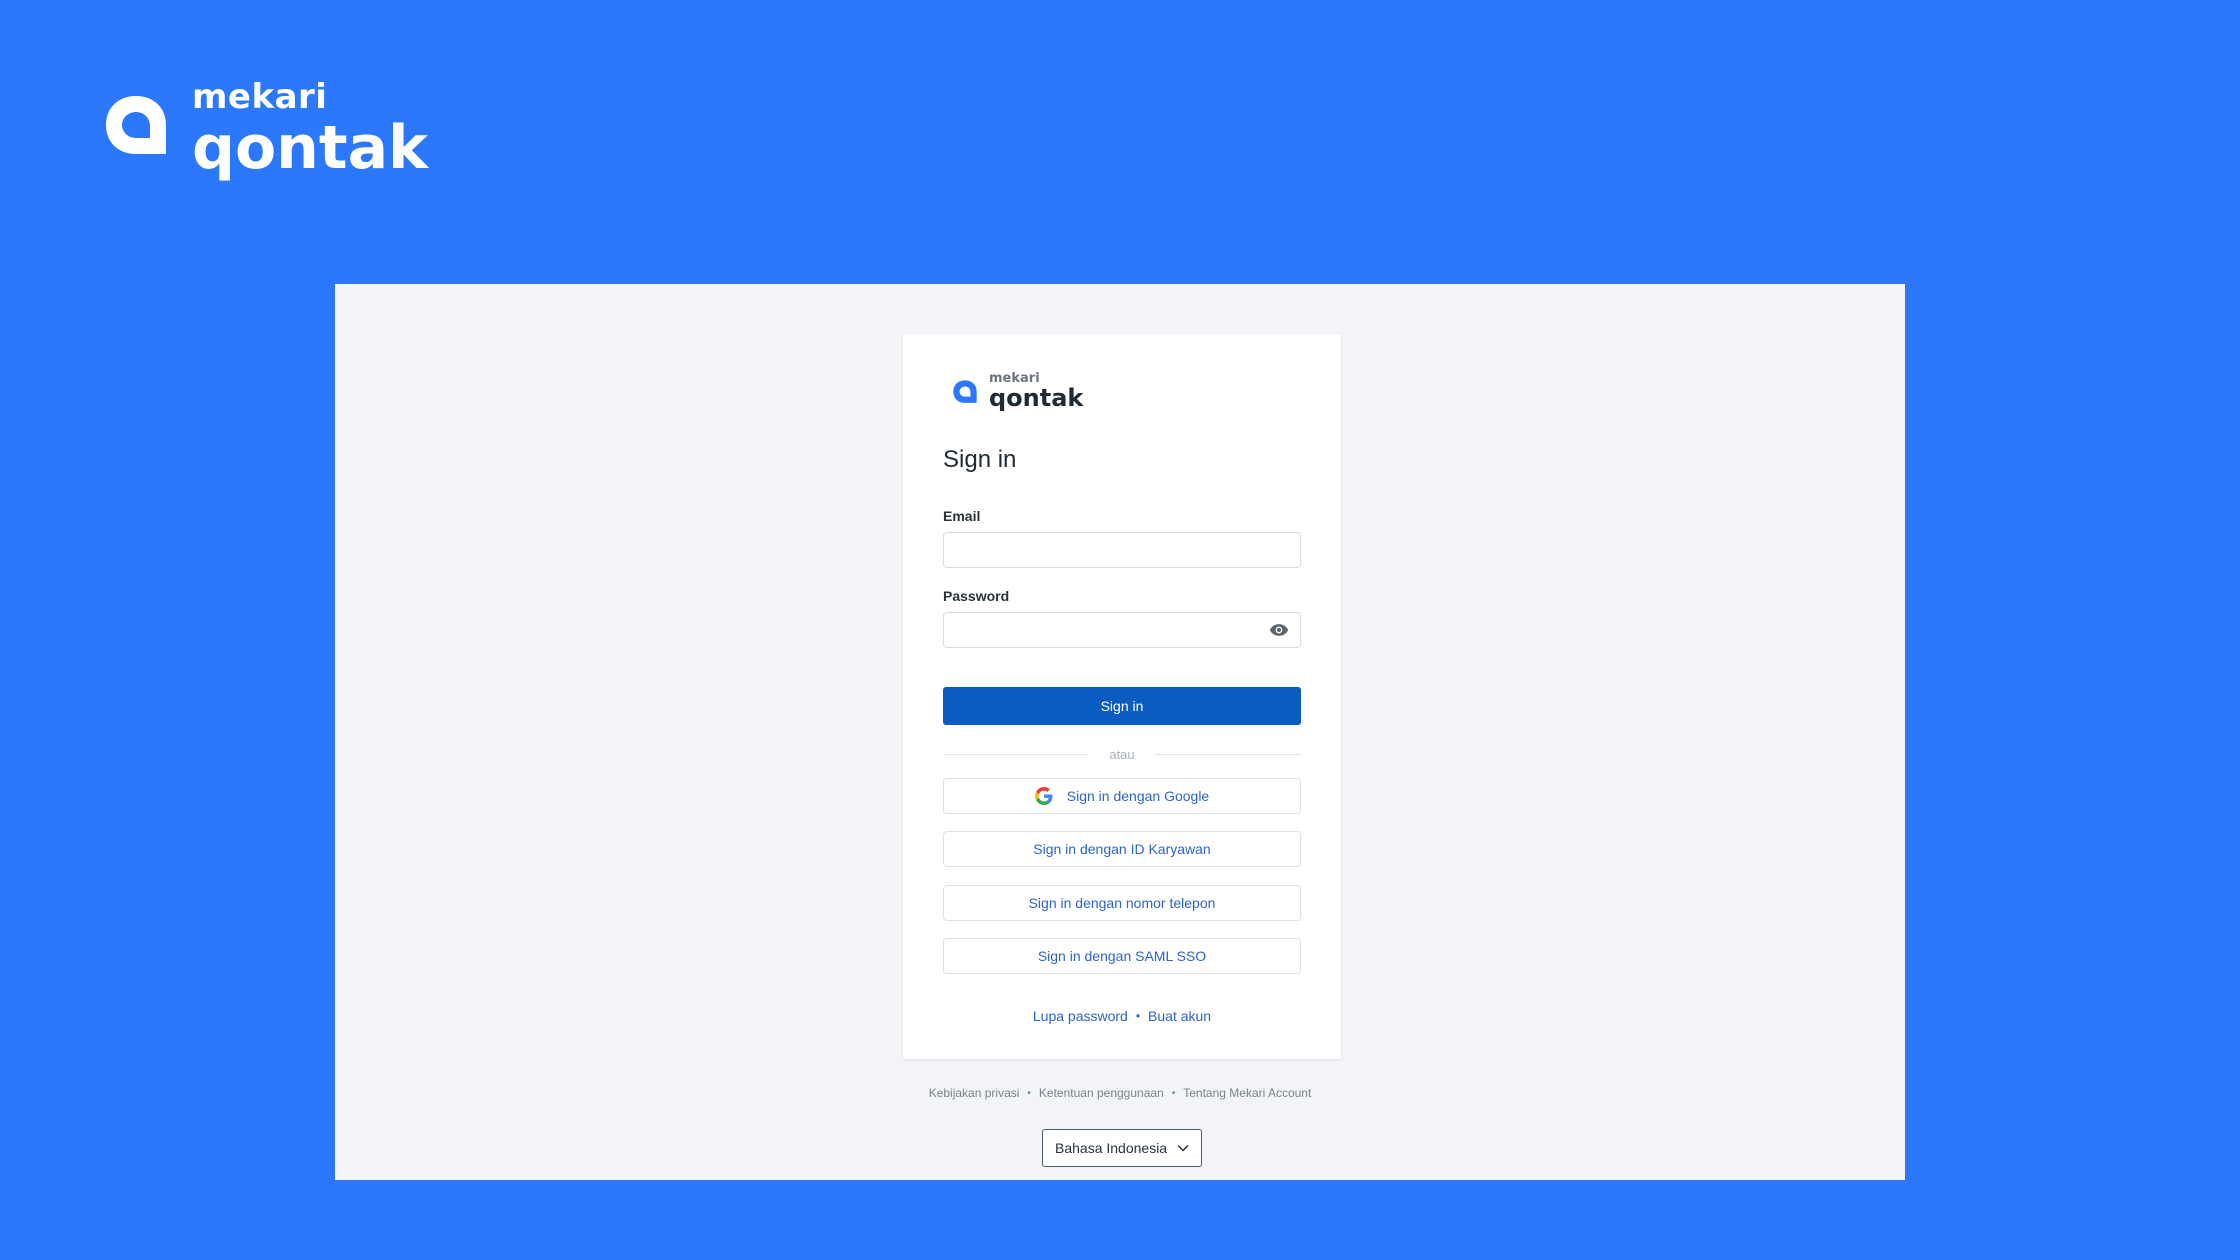 The image size is (2240, 1260). I want to click on page-title: Sign in, so click(980, 459).